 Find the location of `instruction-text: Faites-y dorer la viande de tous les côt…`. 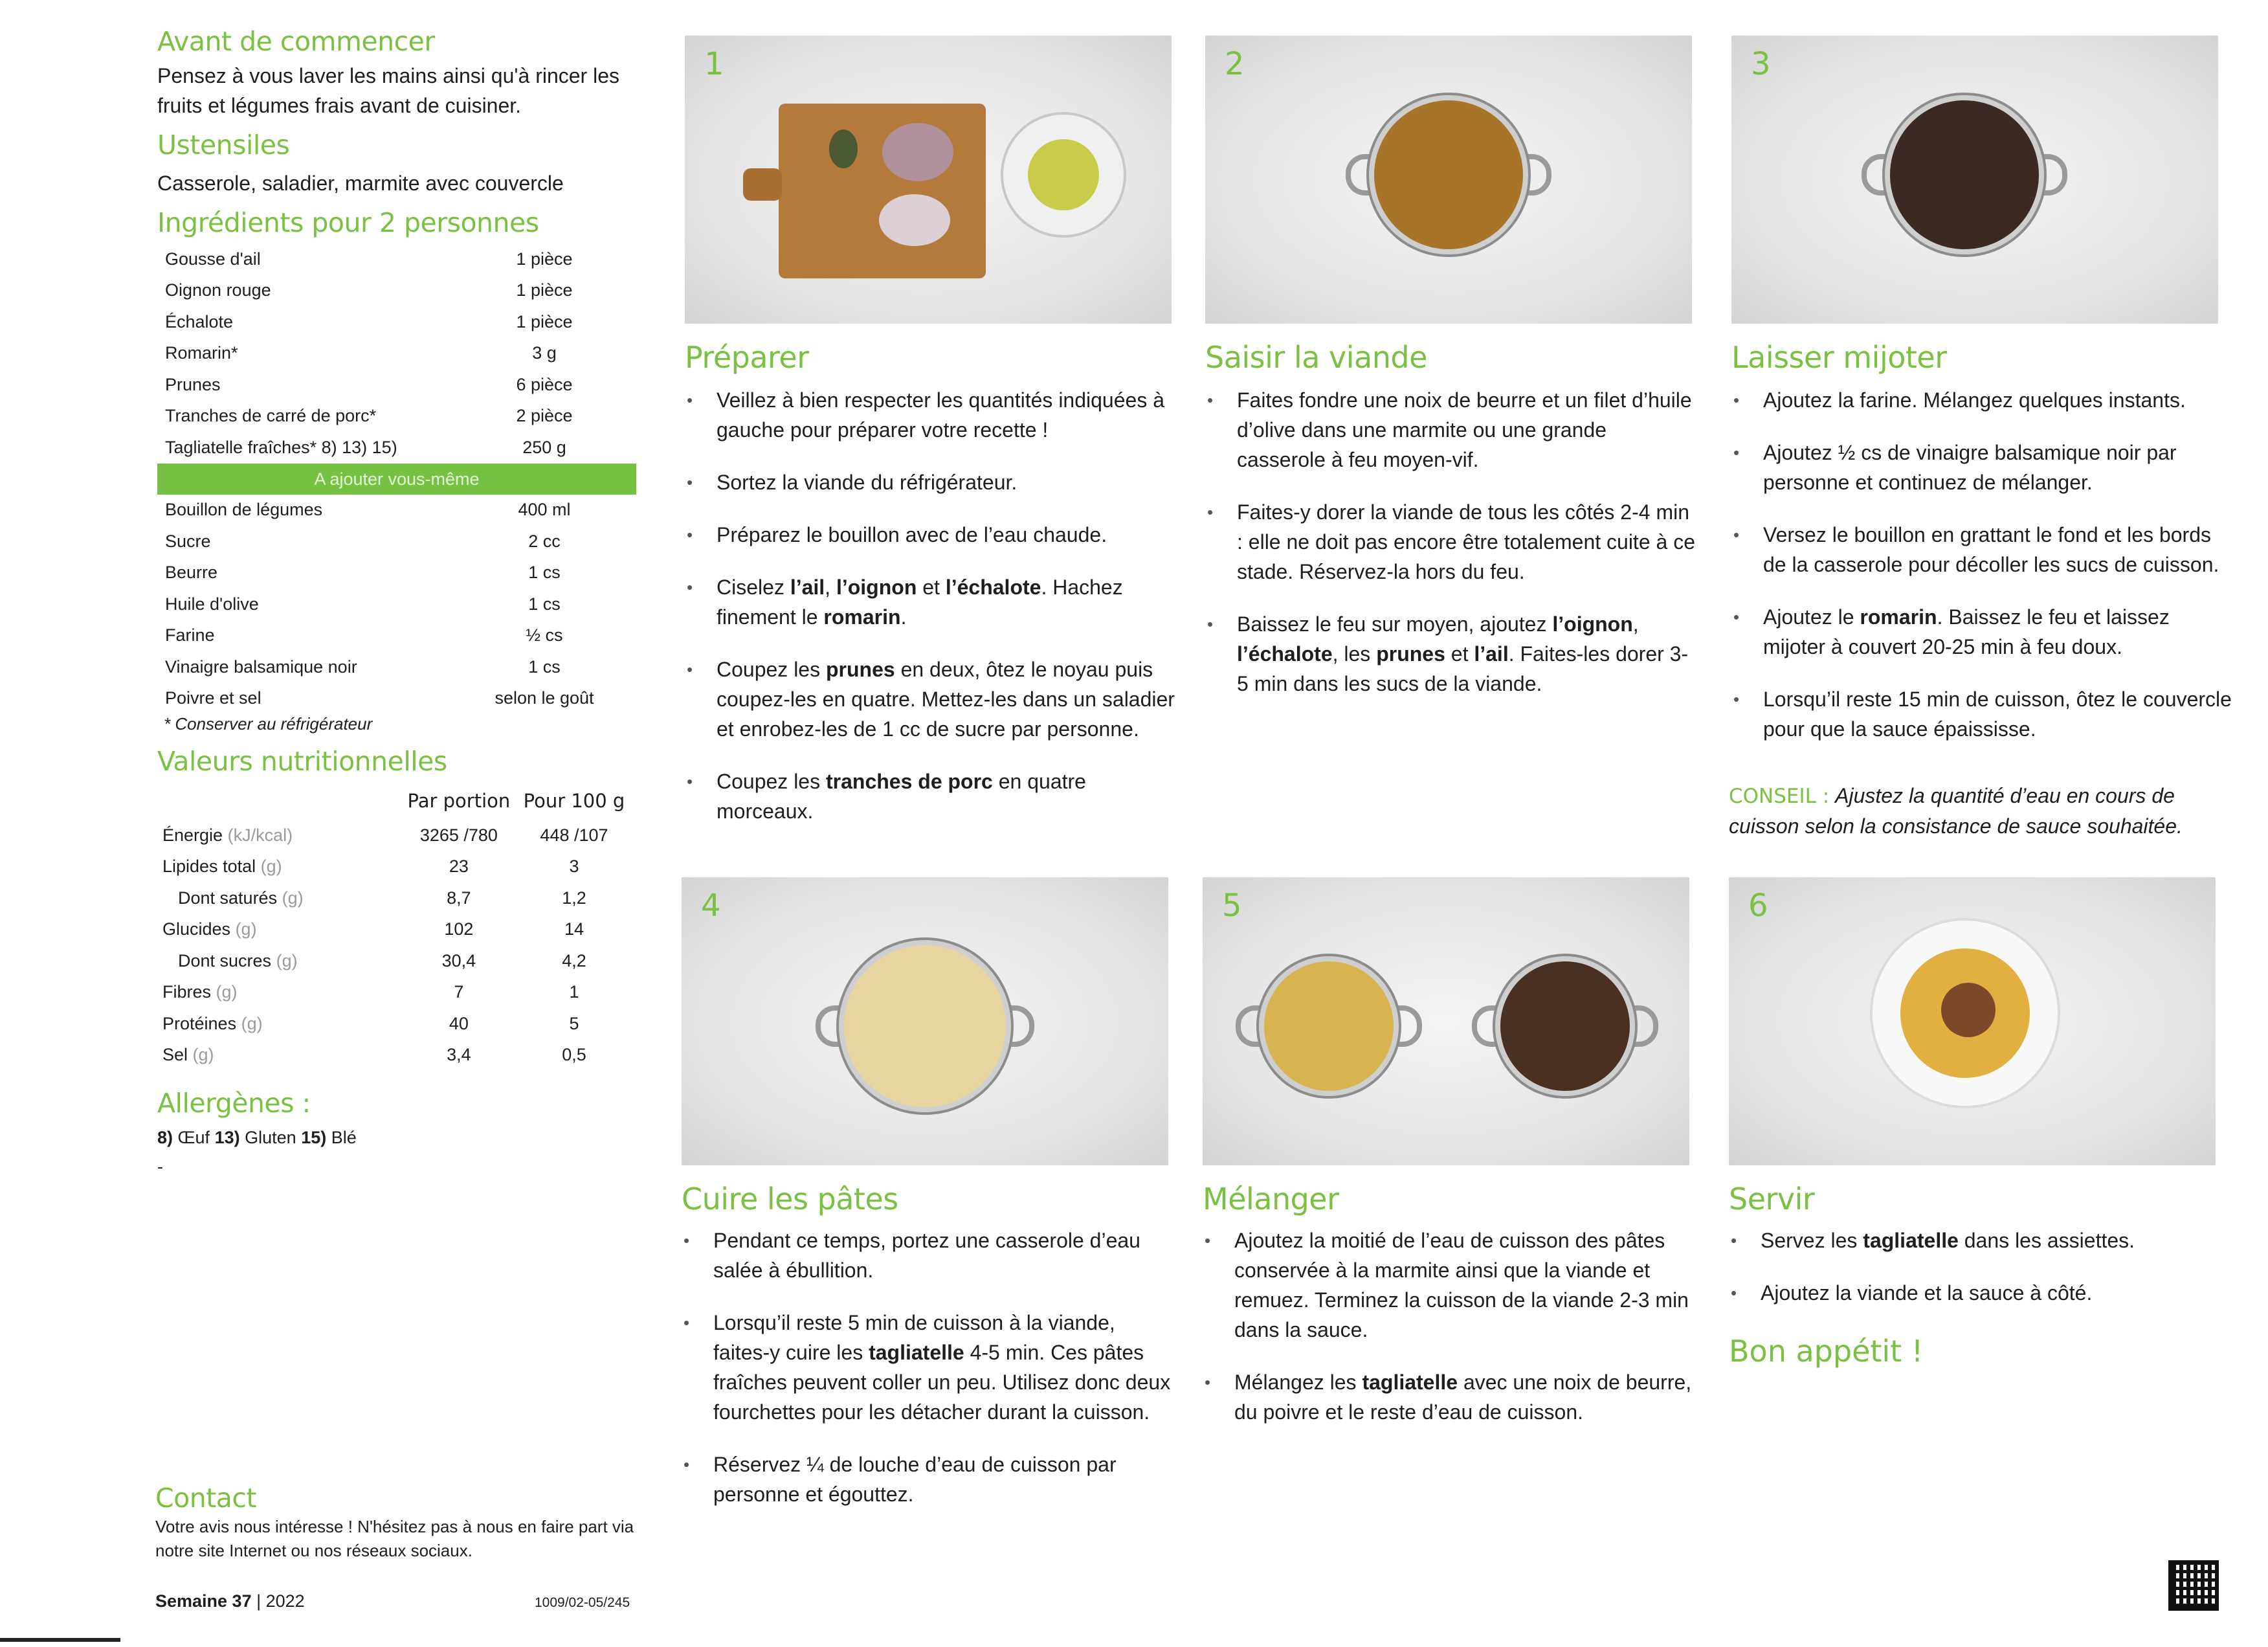

instruction-text: Faites-y dorer la viande de tous les côt… is located at coordinates (1466, 541).